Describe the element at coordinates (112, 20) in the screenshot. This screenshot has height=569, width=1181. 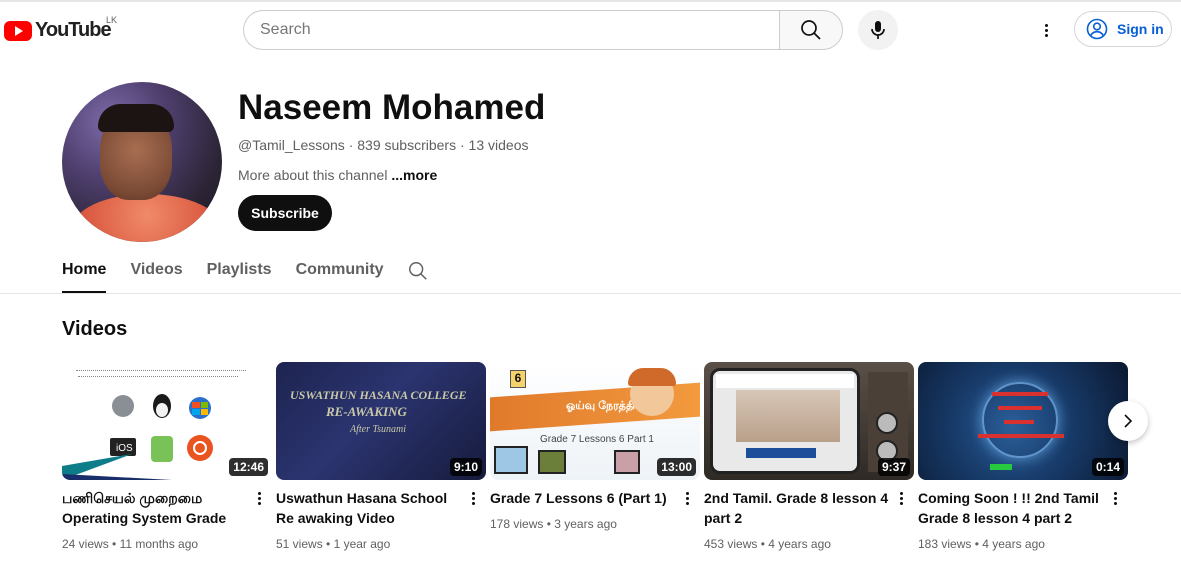
I see `country-code: LK` at that location.